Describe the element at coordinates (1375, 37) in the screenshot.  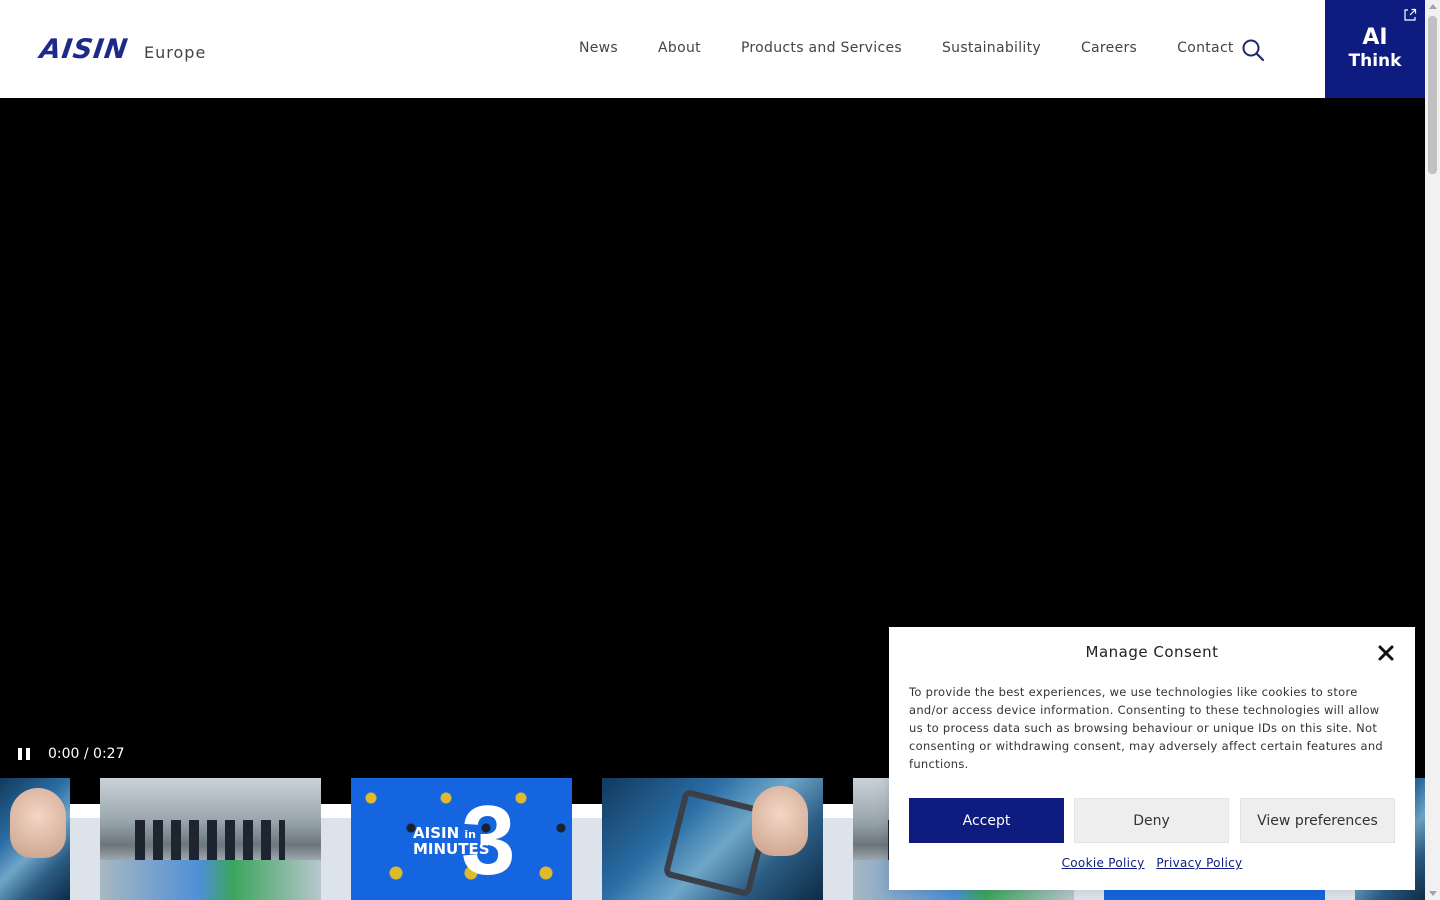
I see `ai-think-line1: AI` at that location.